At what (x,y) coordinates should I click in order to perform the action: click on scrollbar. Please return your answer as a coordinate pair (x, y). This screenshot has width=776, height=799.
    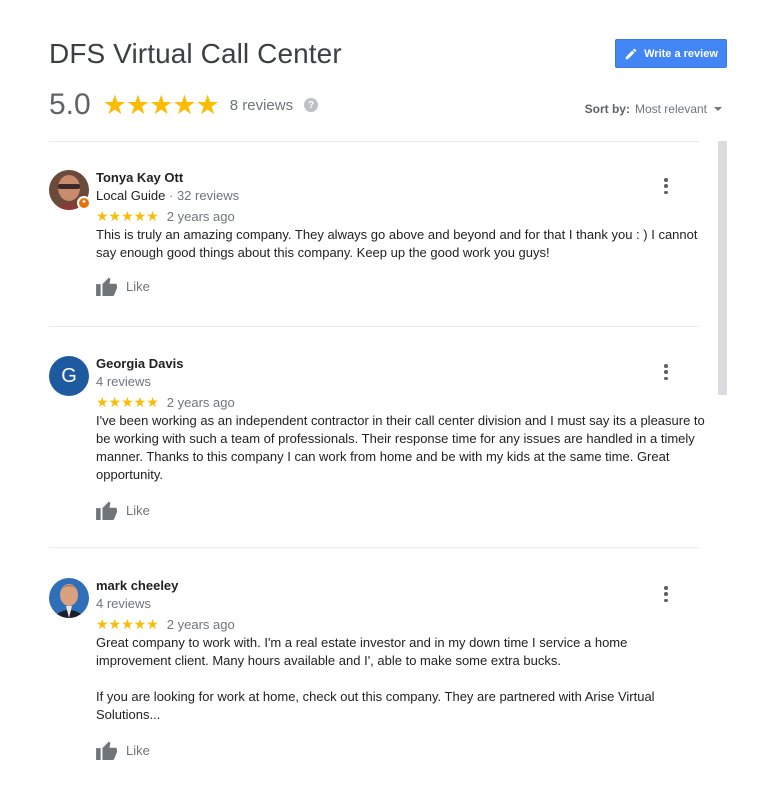
    Looking at the image, I should click on (722, 268).